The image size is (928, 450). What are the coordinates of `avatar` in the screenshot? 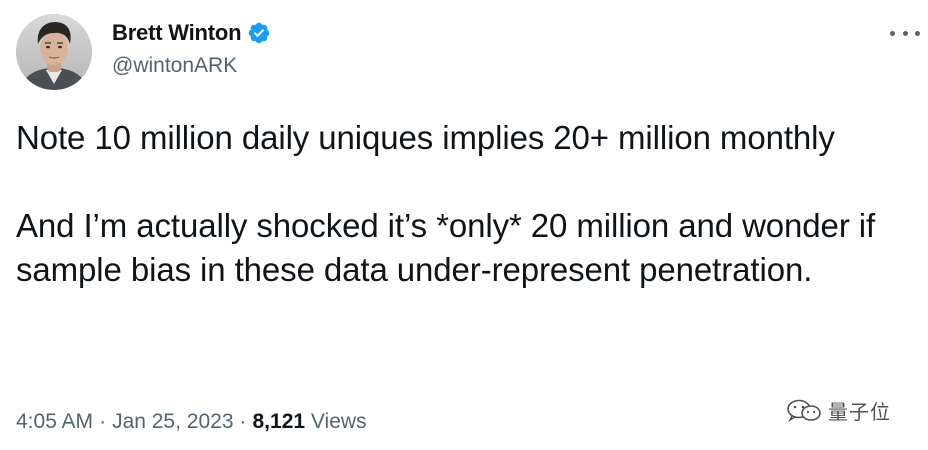 It's located at (54, 52).